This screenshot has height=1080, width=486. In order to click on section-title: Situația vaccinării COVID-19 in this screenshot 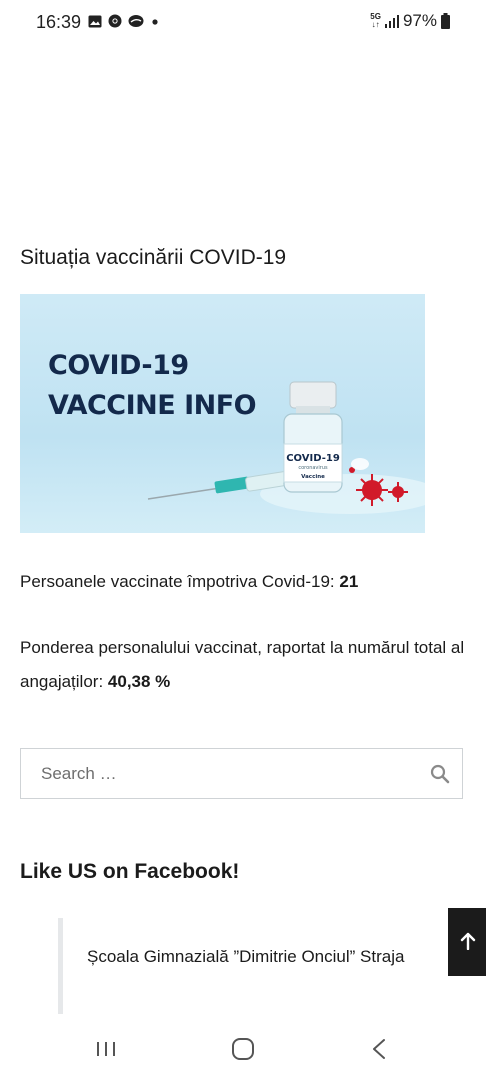, I will do `click(153, 257)`.